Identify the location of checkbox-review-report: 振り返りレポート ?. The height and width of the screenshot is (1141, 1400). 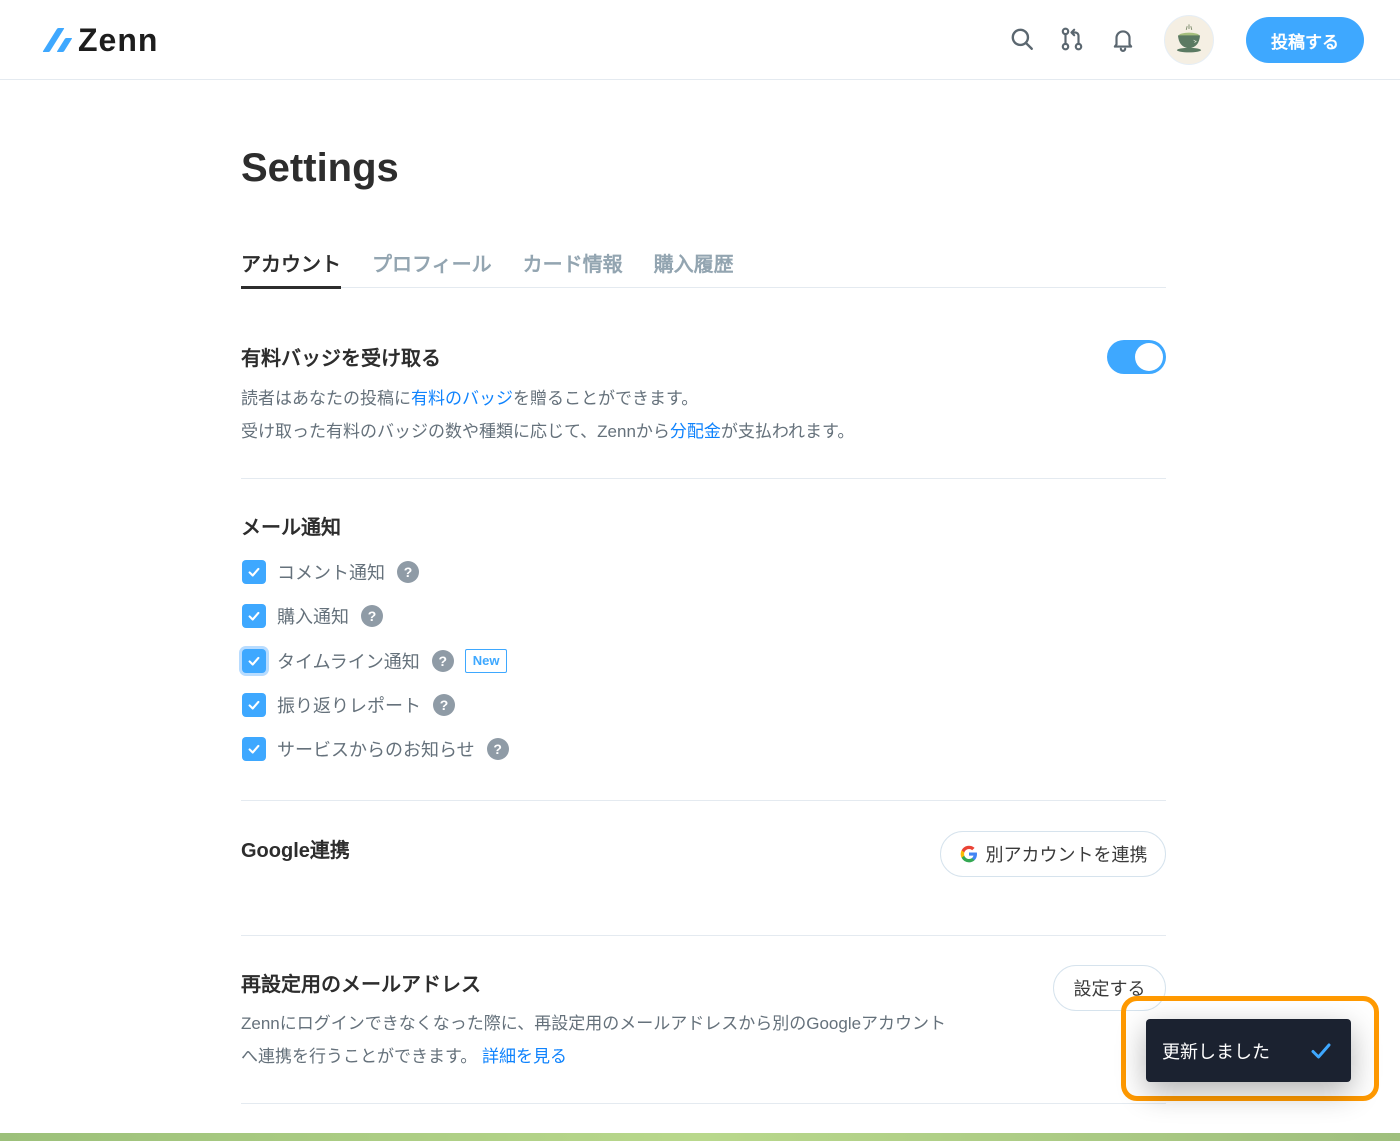
(348, 705).